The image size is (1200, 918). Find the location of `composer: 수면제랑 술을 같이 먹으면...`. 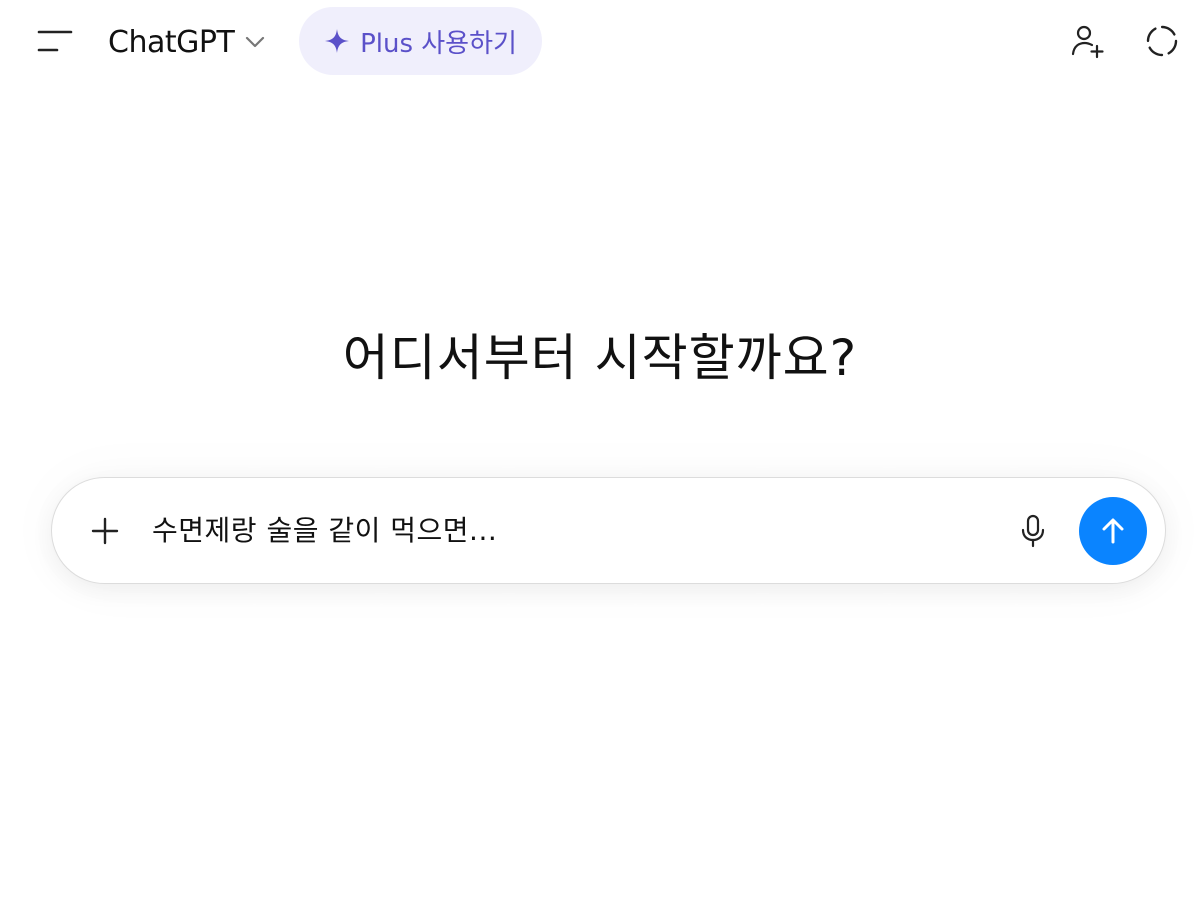

composer: 수면제랑 술을 같이 먹으면... is located at coordinates (608, 530).